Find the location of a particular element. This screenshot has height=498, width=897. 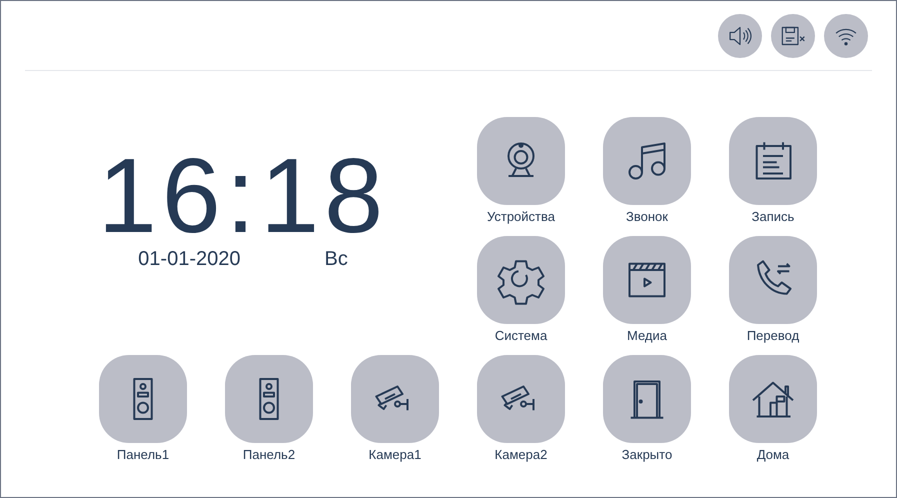

tile-label: Закрыто is located at coordinates (647, 455).